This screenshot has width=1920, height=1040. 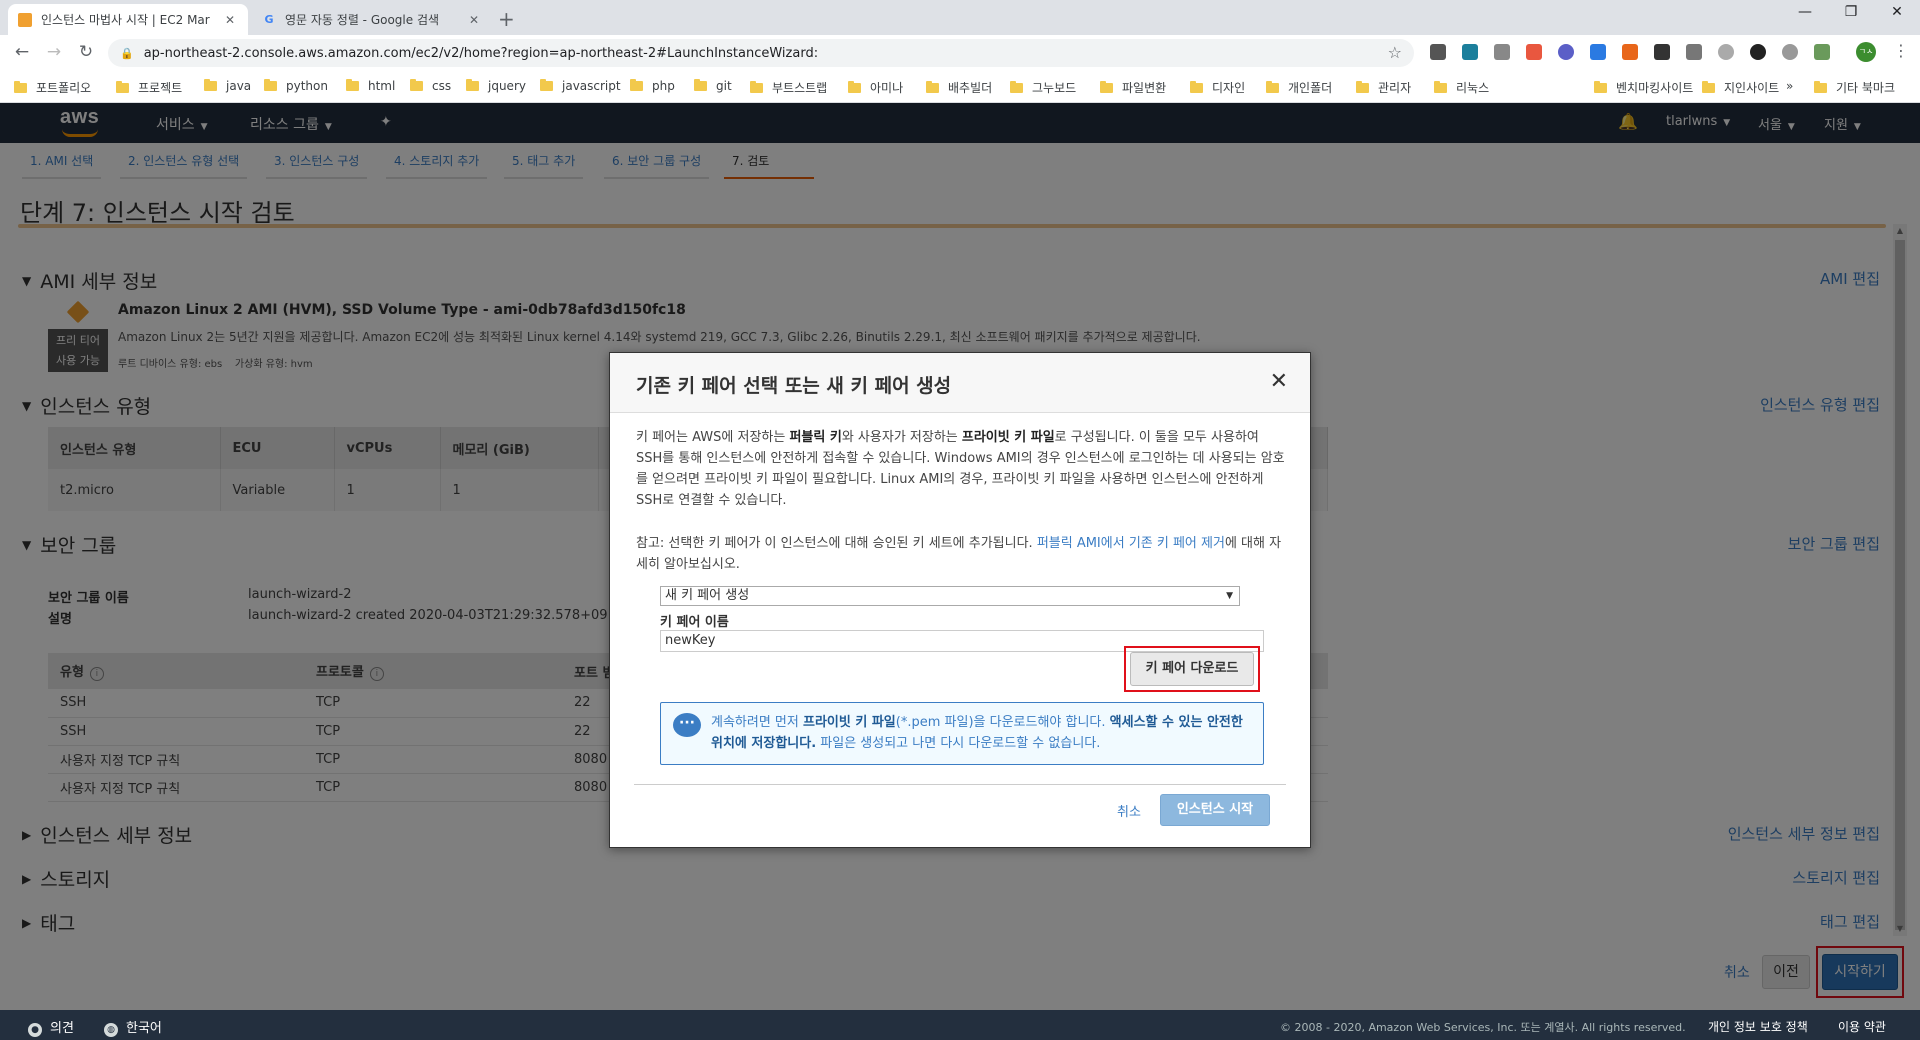 I want to click on language-selector: ◍ 한국어, so click(x=133, y=1027).